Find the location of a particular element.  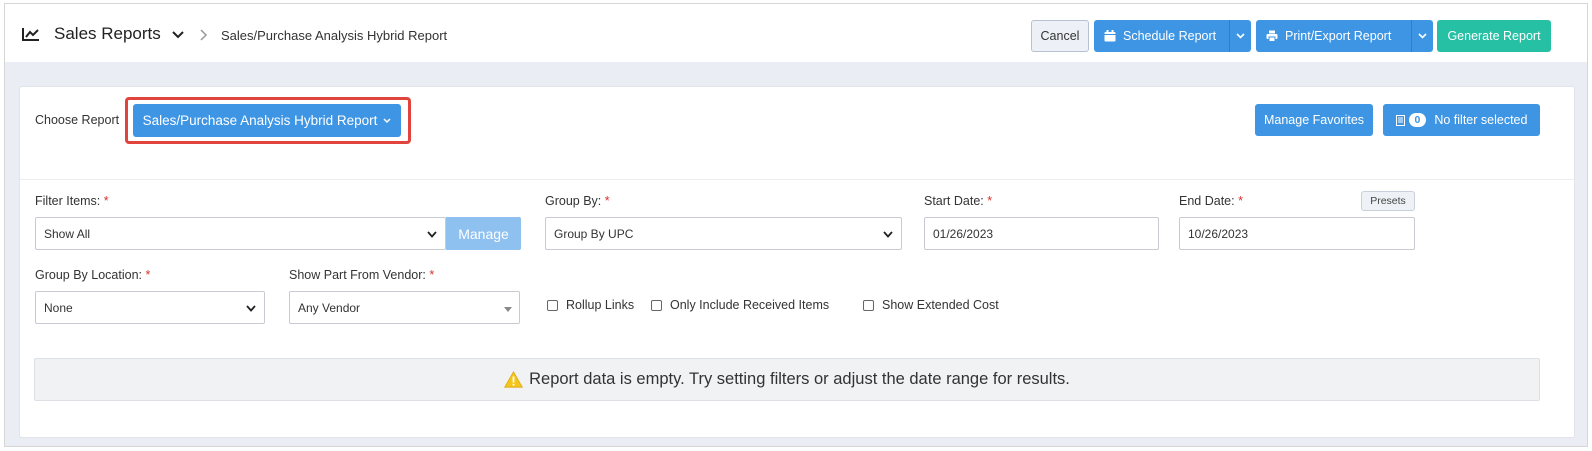

part-vendor-select: Any Vendor is located at coordinates (404, 307).